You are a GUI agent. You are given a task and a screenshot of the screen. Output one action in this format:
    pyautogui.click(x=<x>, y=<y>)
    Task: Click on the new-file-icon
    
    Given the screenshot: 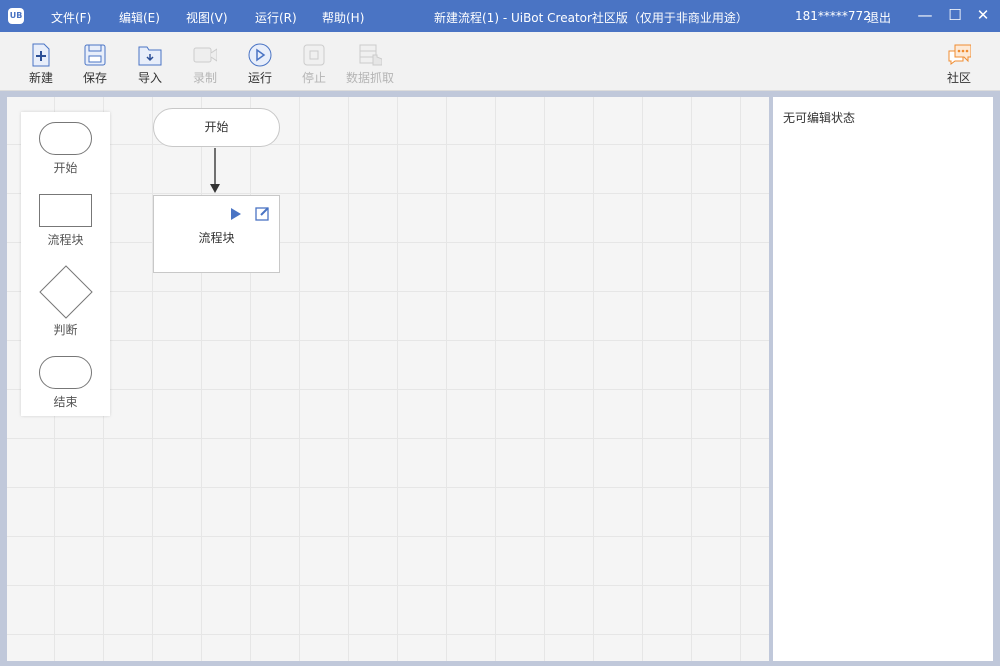 What is the action you would take?
    pyautogui.click(x=41, y=55)
    